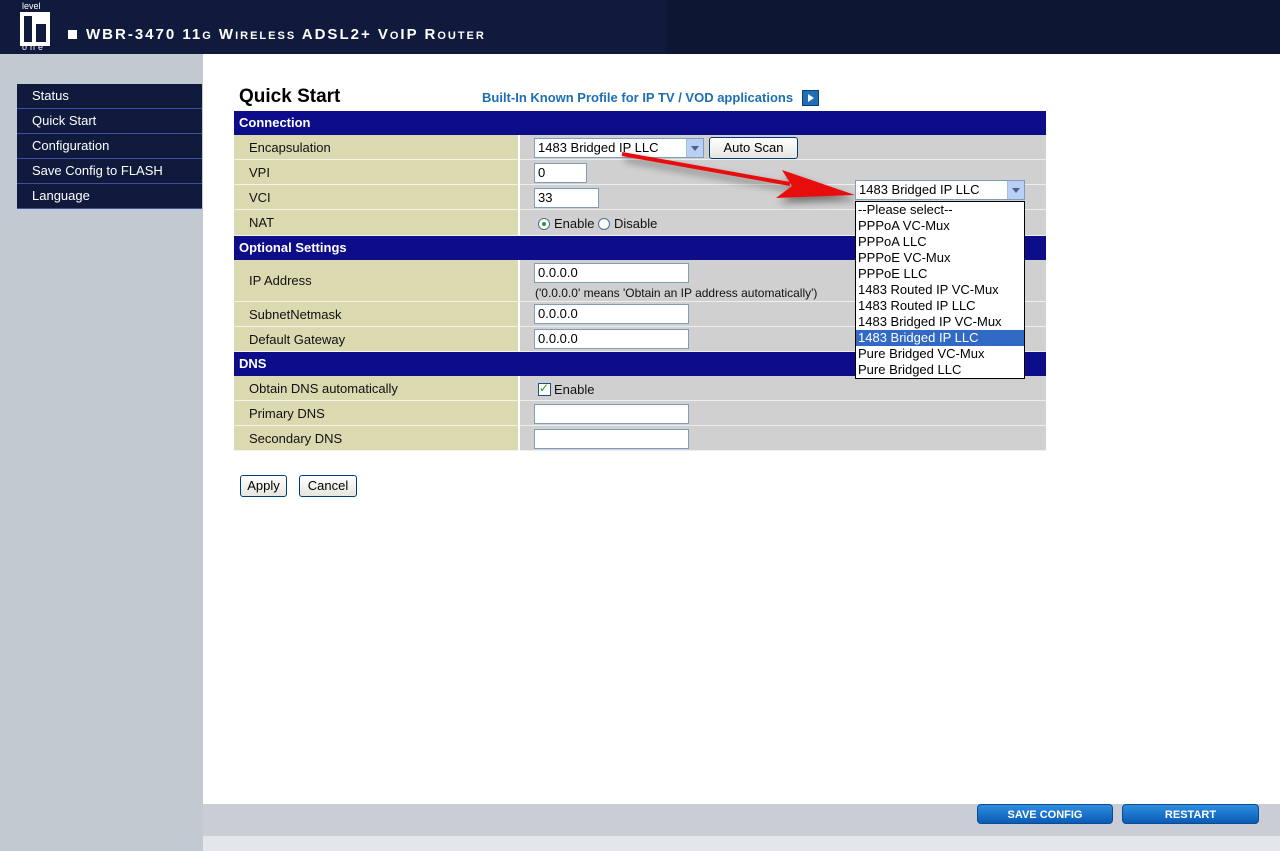  Describe the element at coordinates (940, 226) in the screenshot. I see `dropdown-option: PPPoA VC-Mux` at that location.